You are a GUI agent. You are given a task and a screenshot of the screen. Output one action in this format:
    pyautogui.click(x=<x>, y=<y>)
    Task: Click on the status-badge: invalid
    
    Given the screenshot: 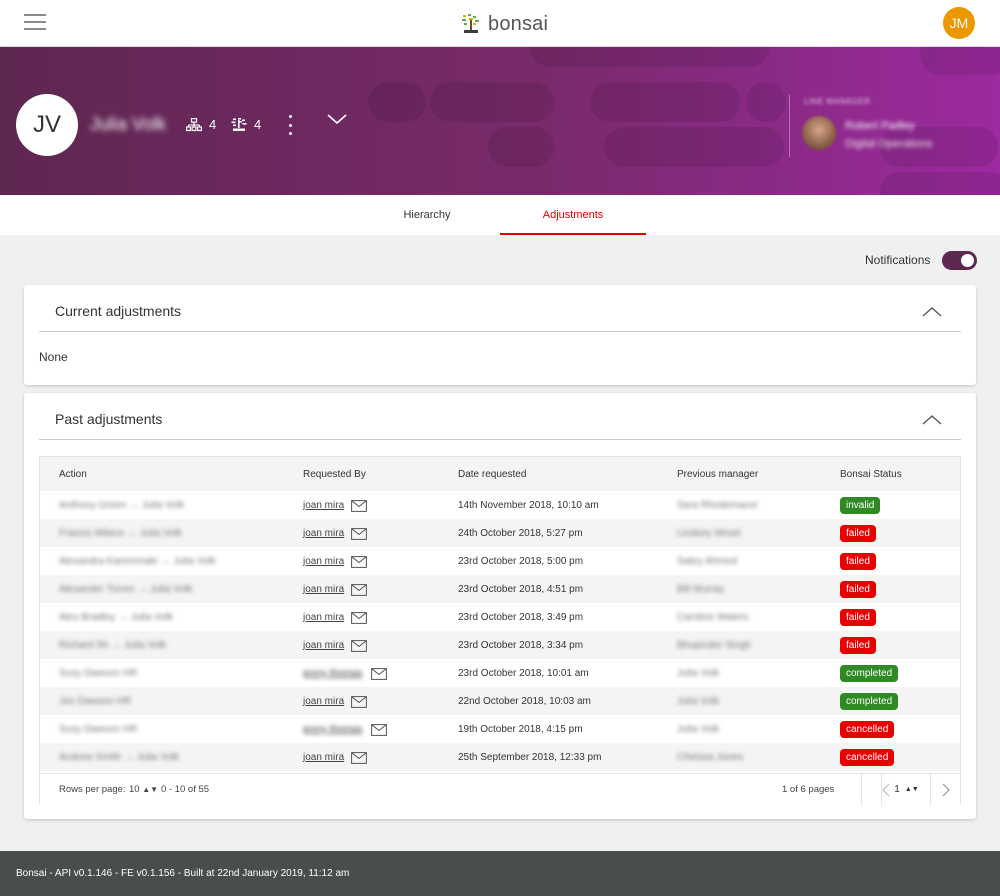 What is the action you would take?
    pyautogui.click(x=860, y=505)
    